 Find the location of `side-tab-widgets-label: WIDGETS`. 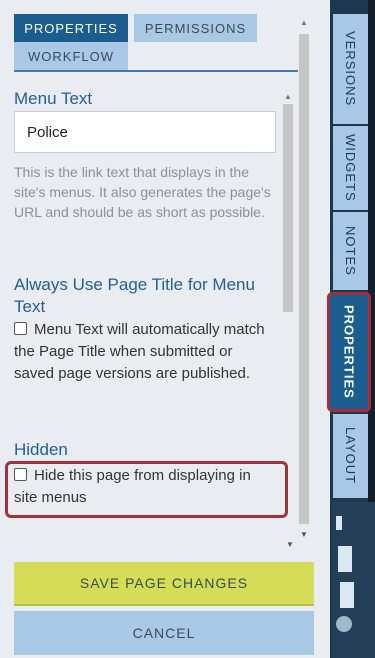

side-tab-widgets-label: WIDGETS is located at coordinates (350, 168).